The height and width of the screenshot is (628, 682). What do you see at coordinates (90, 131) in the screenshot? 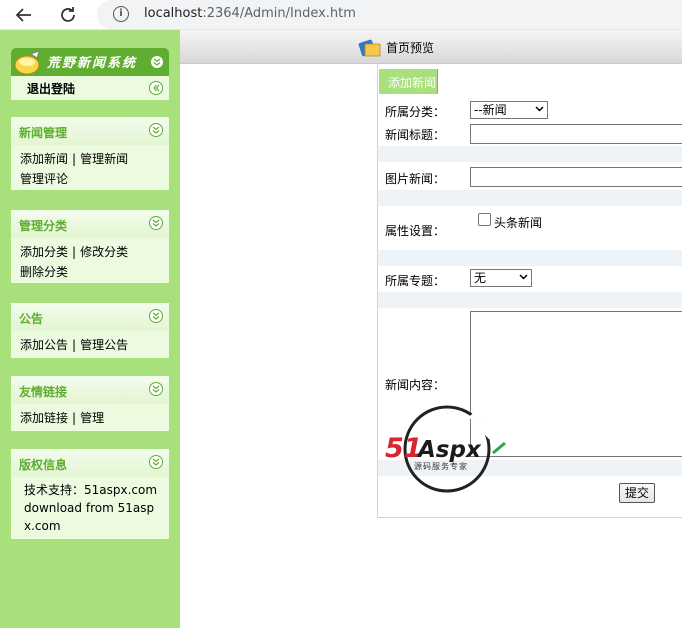
I see `panel-header: 新闻管理` at bounding box center [90, 131].